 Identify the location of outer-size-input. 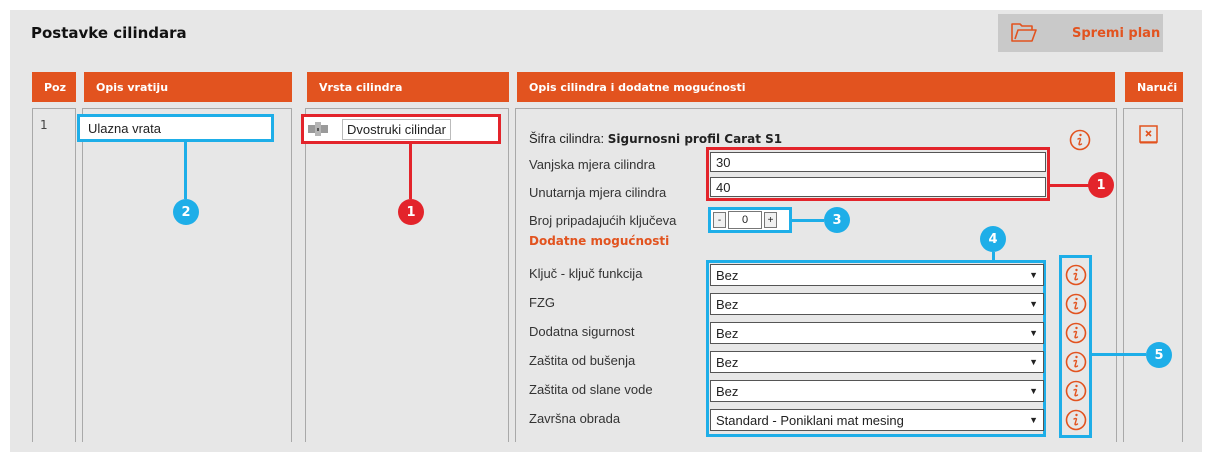
(878, 162).